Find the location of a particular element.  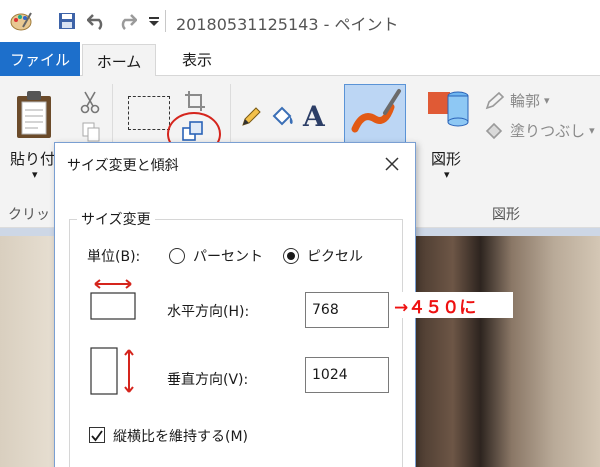

percent-label: パーセント is located at coordinates (228, 256).